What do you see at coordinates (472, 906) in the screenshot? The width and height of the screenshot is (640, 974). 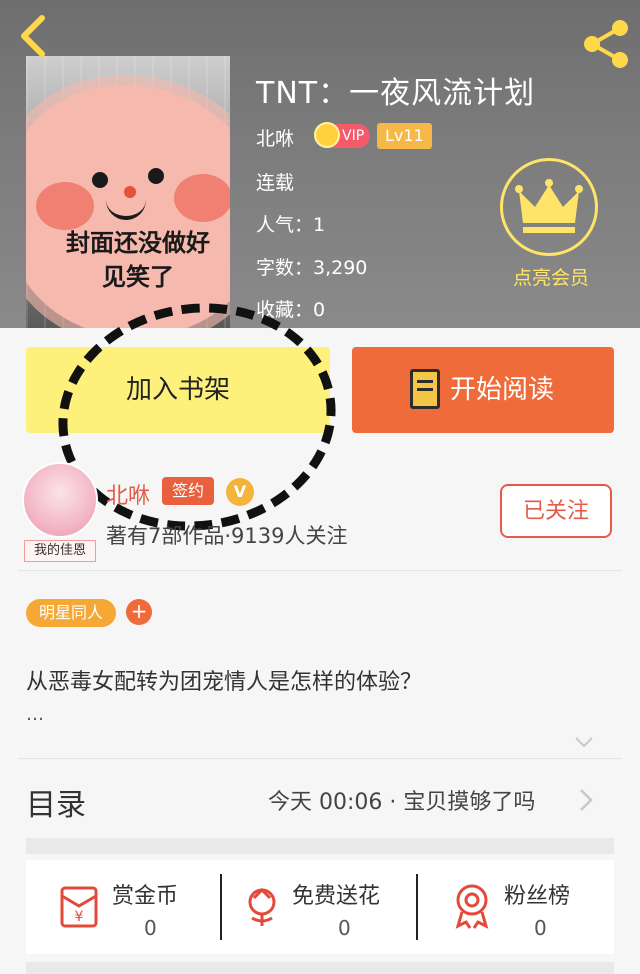 I see `medal-icon` at bounding box center [472, 906].